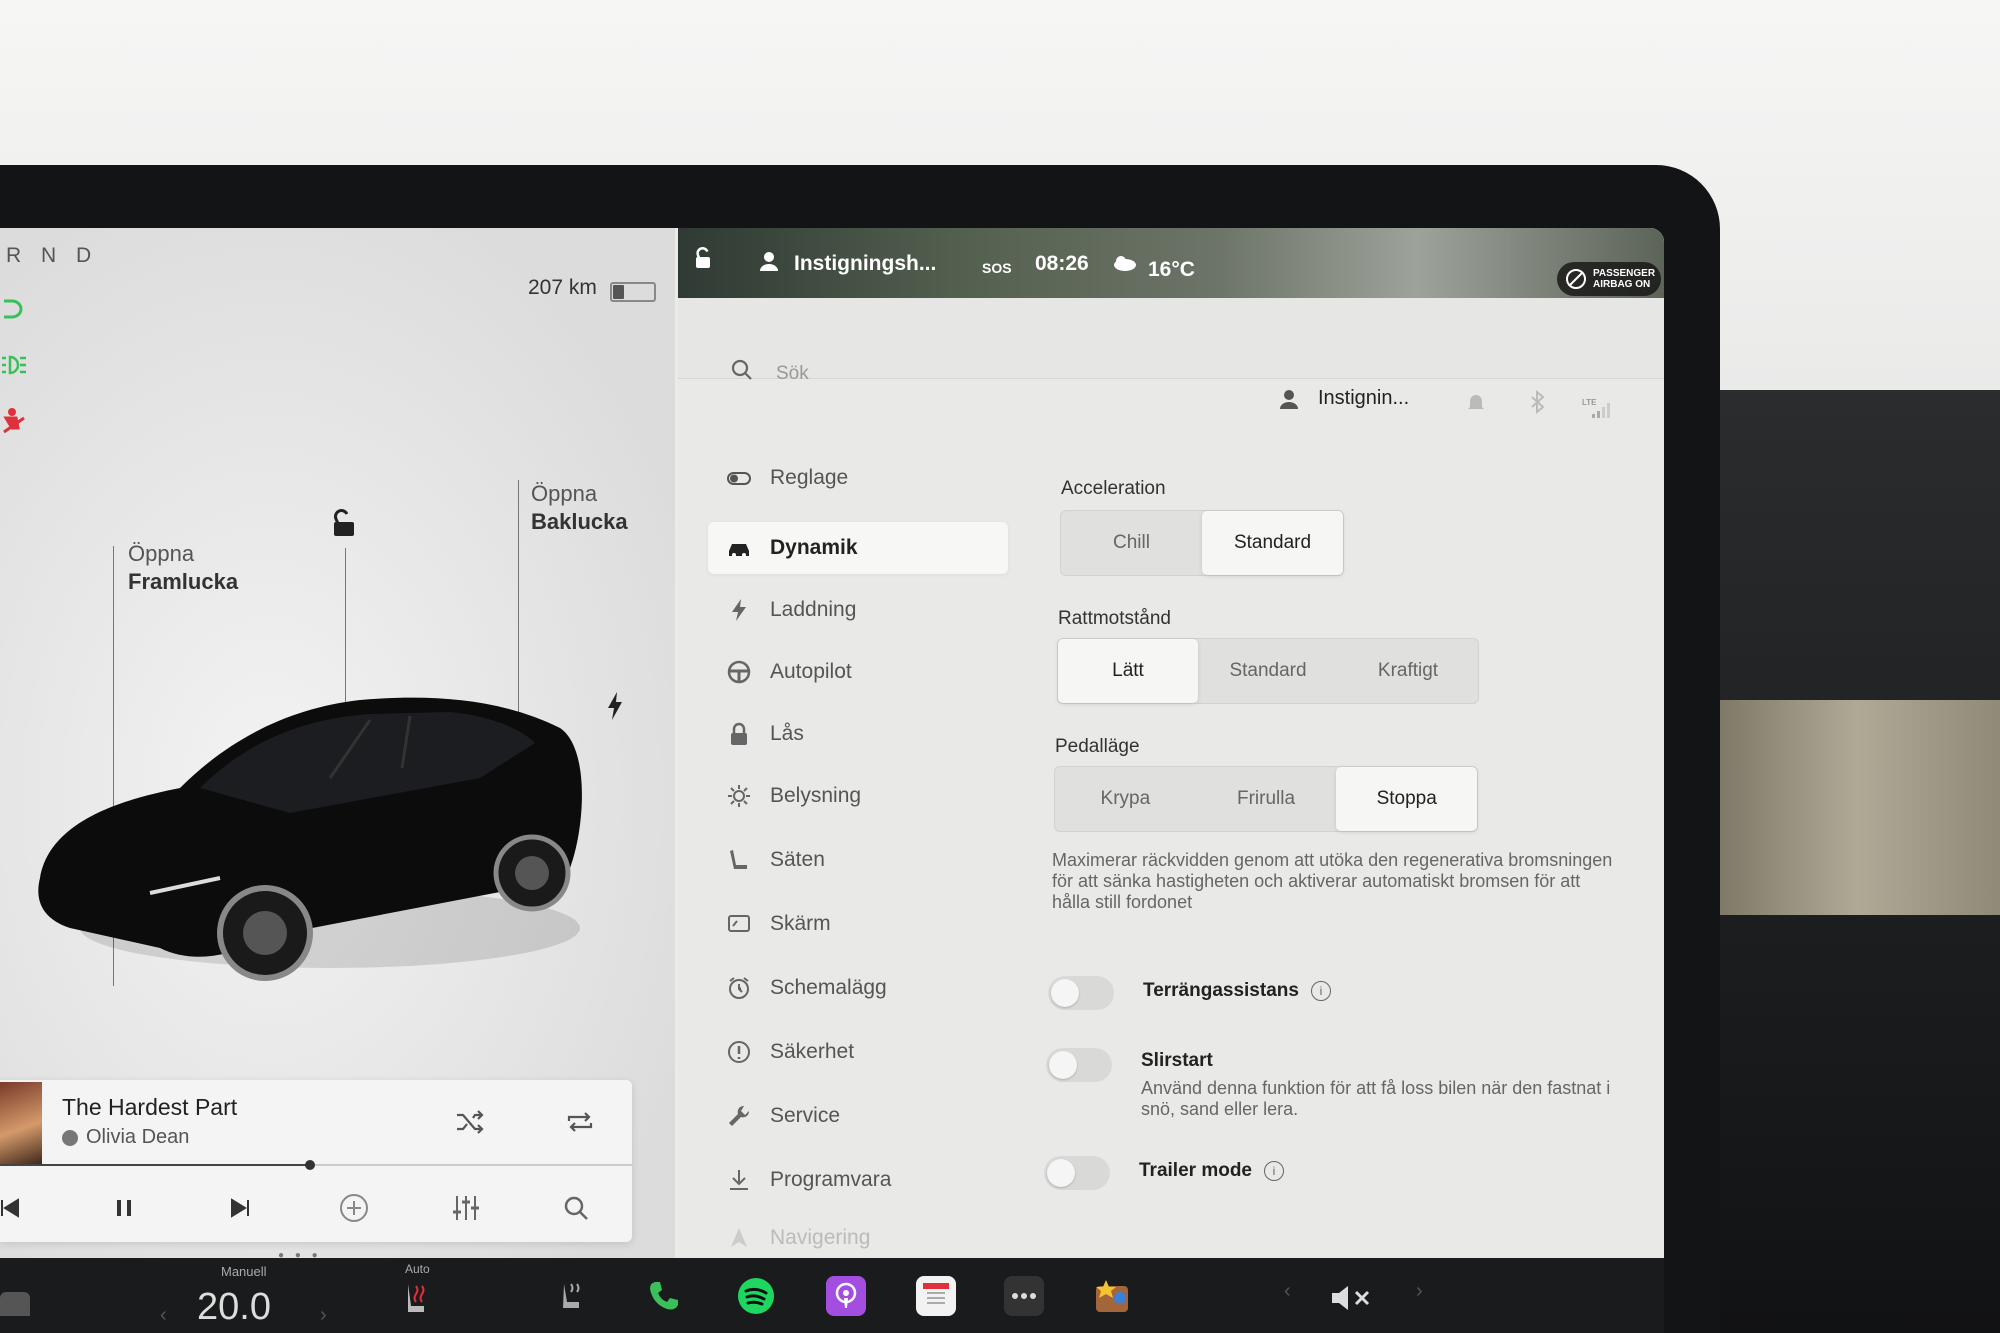  Describe the element at coordinates (816, 795) in the screenshot. I see `menu-label: Belysning` at that location.